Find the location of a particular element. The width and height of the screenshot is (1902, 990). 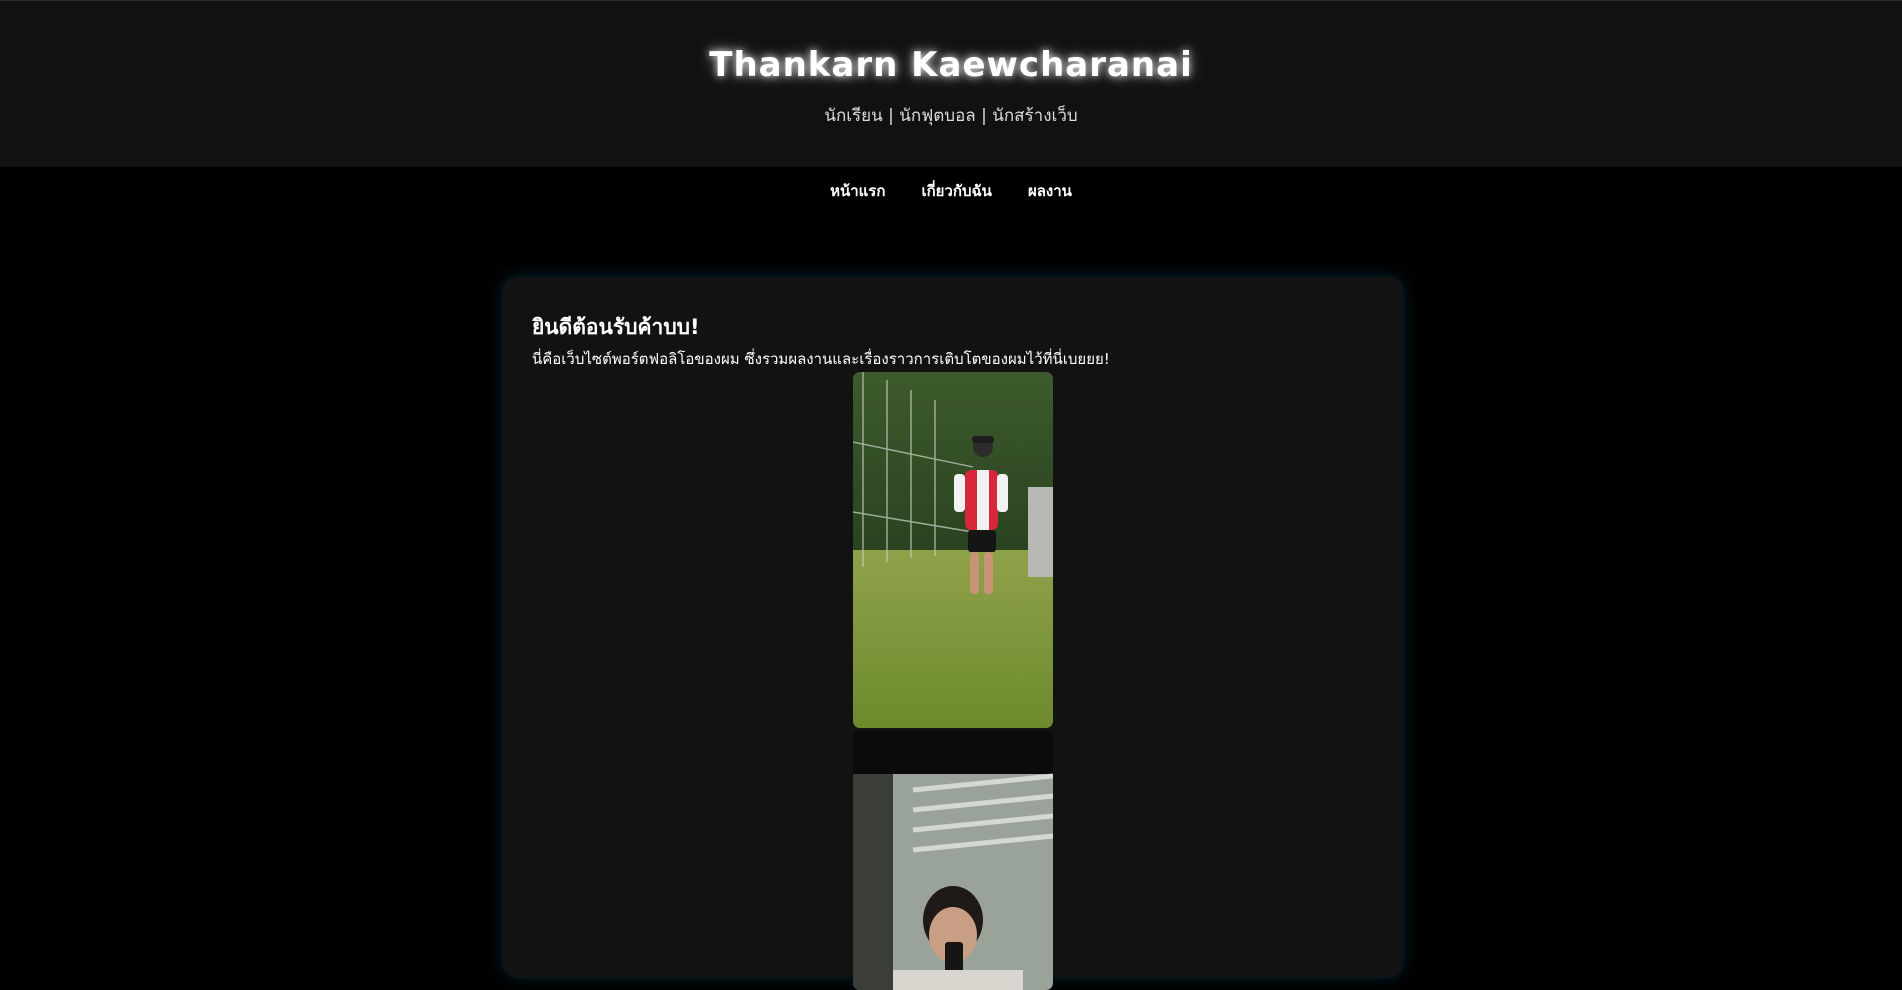

nav-link-about: เกี่ยวกับฉัน is located at coordinates (956, 191).